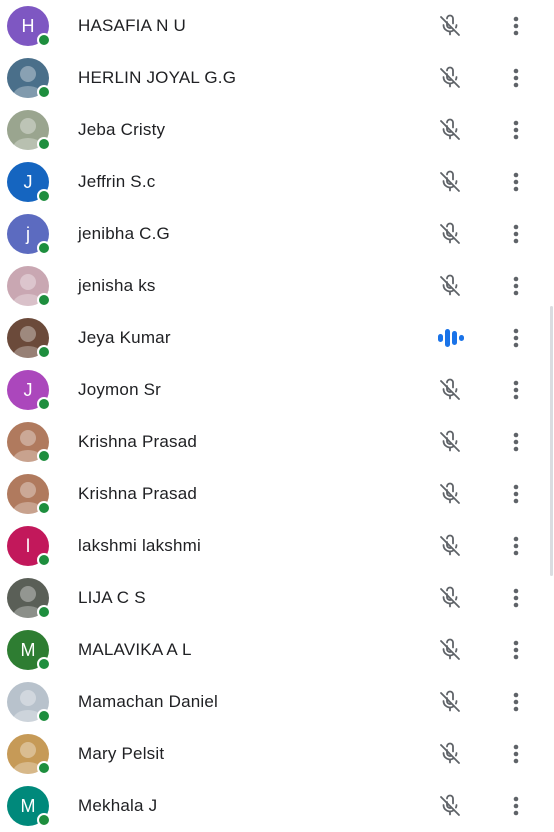 The height and width of the screenshot is (832, 554). What do you see at coordinates (29, 26) in the screenshot?
I see `avatar: H` at bounding box center [29, 26].